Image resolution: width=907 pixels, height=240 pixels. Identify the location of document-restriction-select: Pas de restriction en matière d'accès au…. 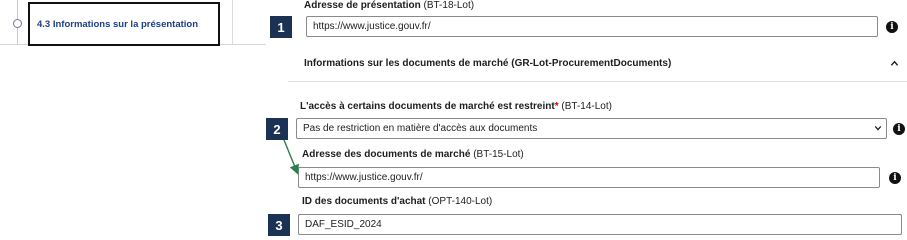
(591, 128).